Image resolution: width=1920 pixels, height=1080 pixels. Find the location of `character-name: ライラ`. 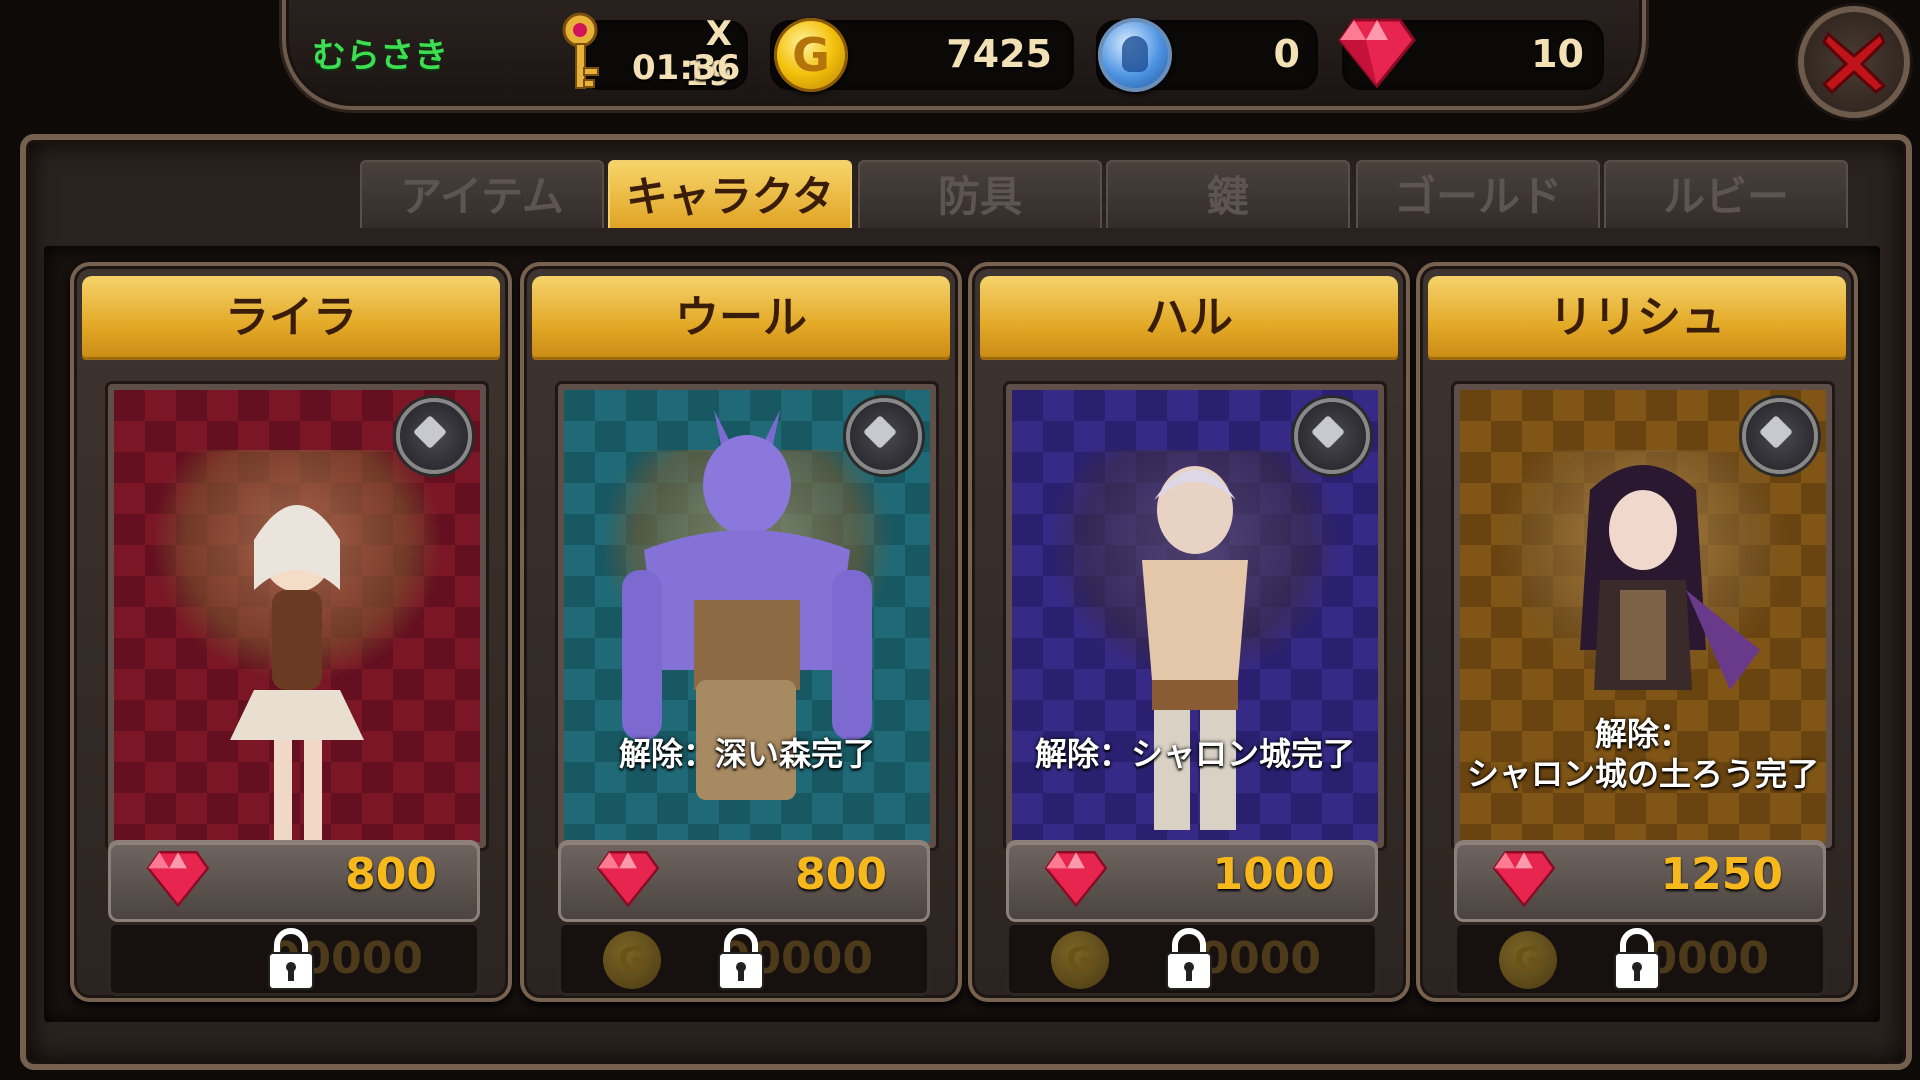

character-name: ライラ is located at coordinates (291, 318).